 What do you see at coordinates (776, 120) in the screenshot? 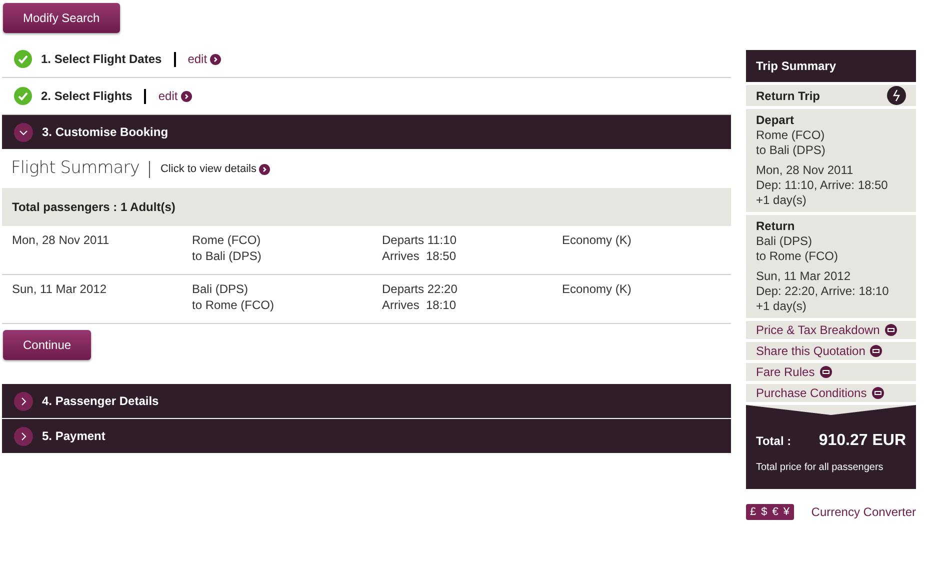
I see `leg-heading: Depart` at bounding box center [776, 120].